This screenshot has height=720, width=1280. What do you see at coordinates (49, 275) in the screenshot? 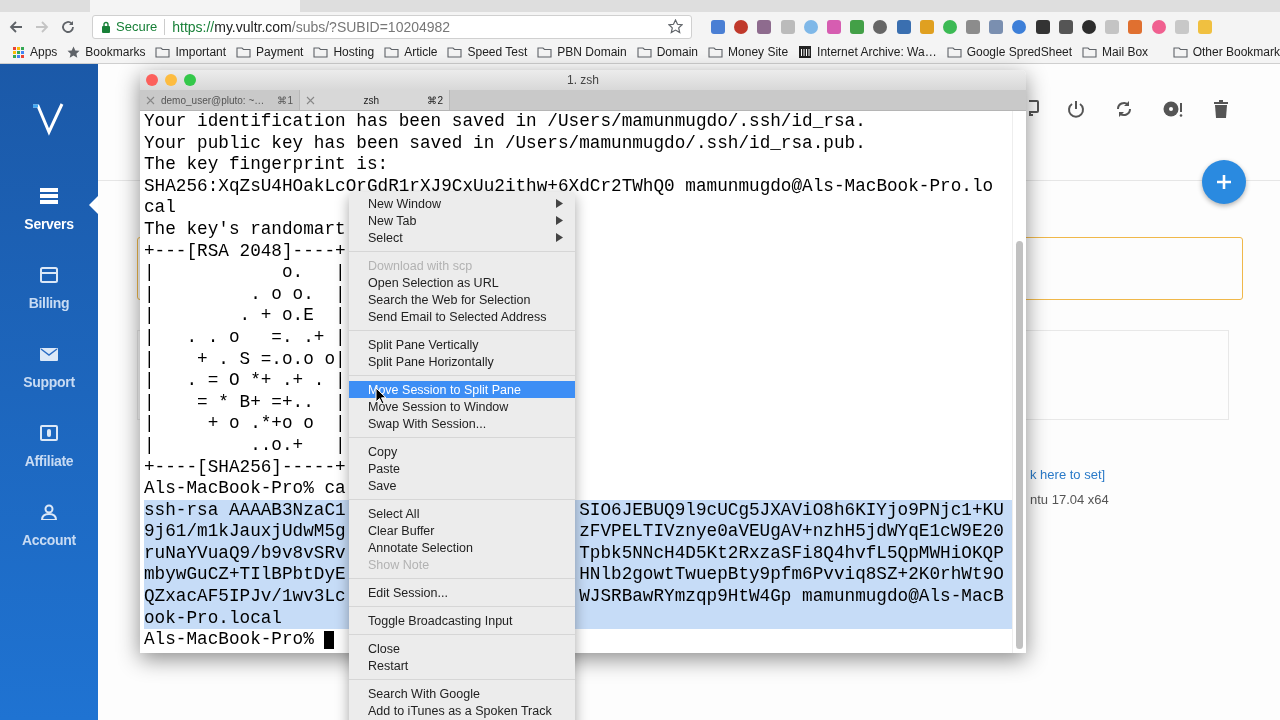
I see `card-icon` at bounding box center [49, 275].